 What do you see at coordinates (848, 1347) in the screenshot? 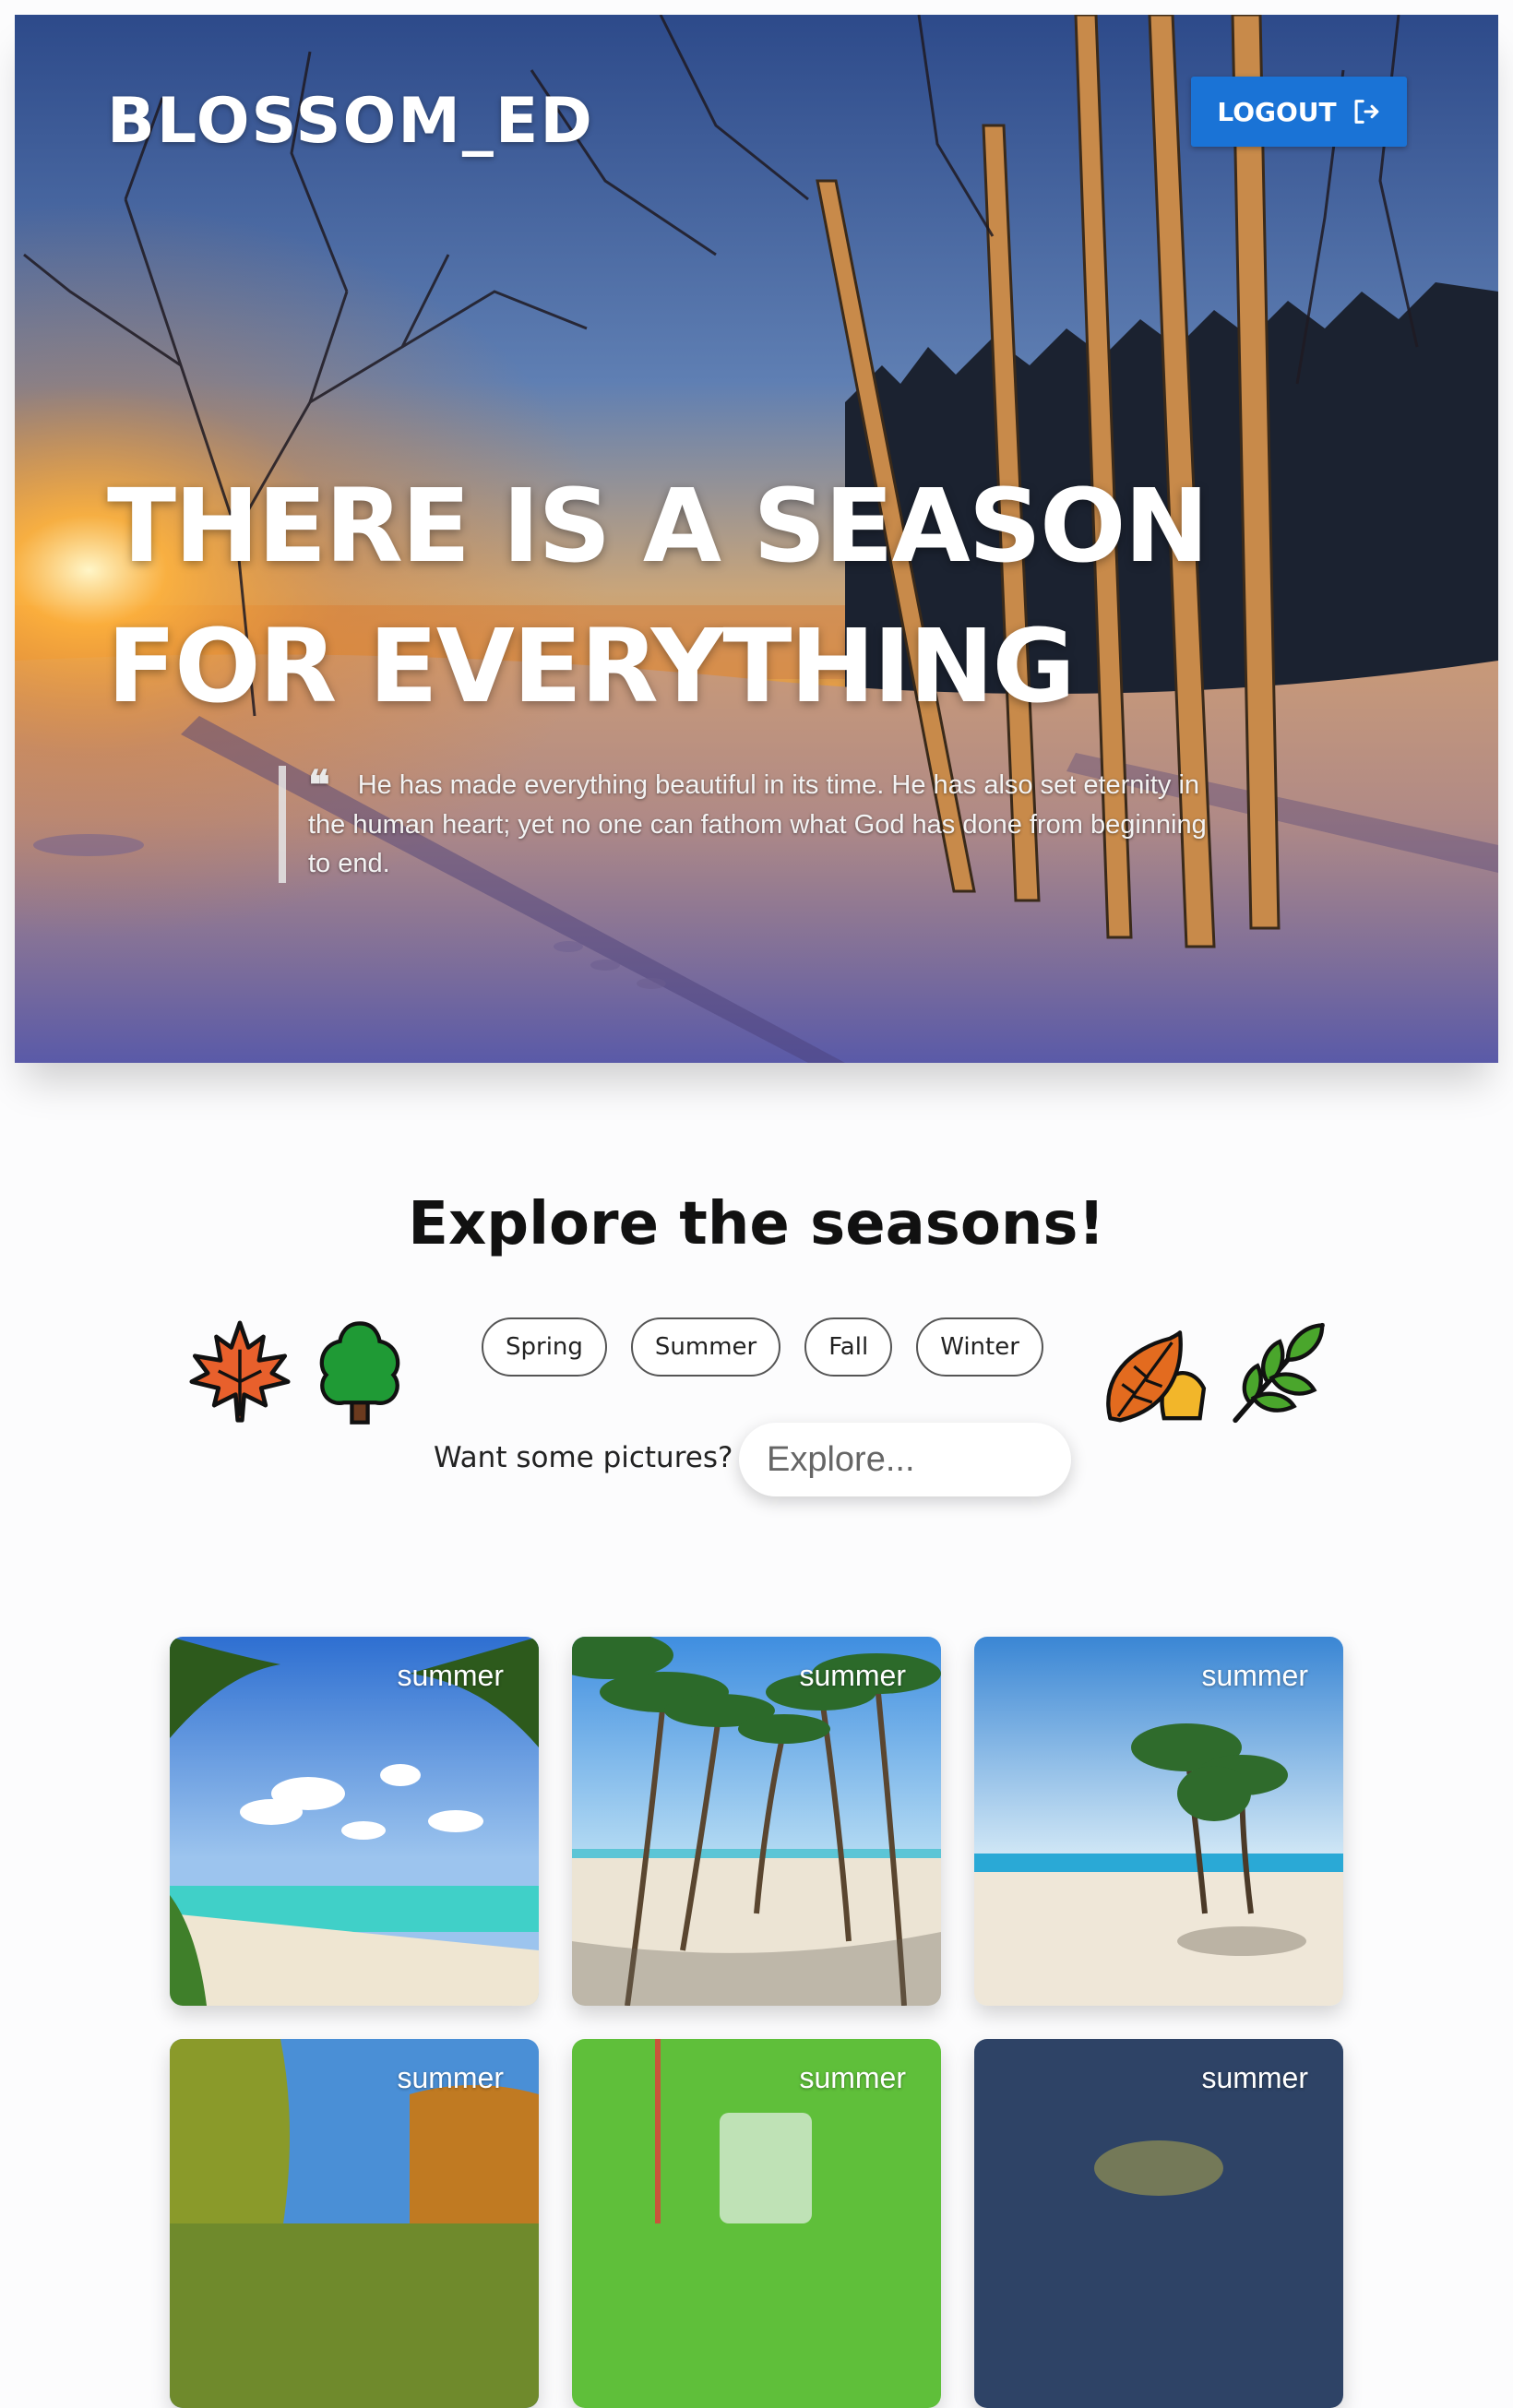
I see `chip-fall: Fall` at bounding box center [848, 1347].